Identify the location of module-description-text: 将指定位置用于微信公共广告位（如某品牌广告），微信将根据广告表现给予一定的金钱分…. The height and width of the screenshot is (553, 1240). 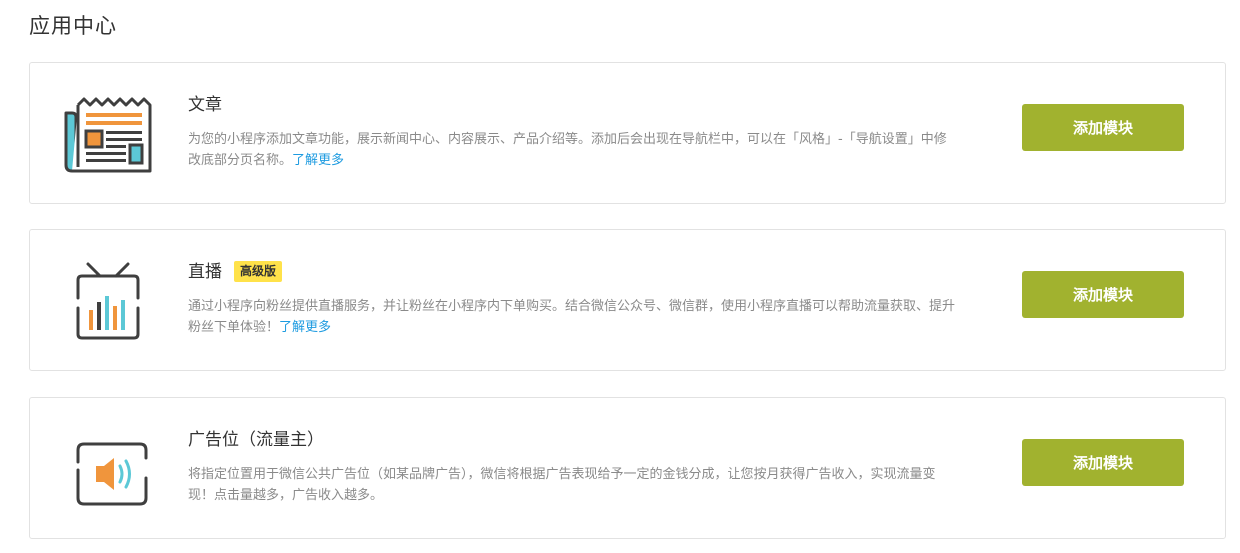
(562, 485).